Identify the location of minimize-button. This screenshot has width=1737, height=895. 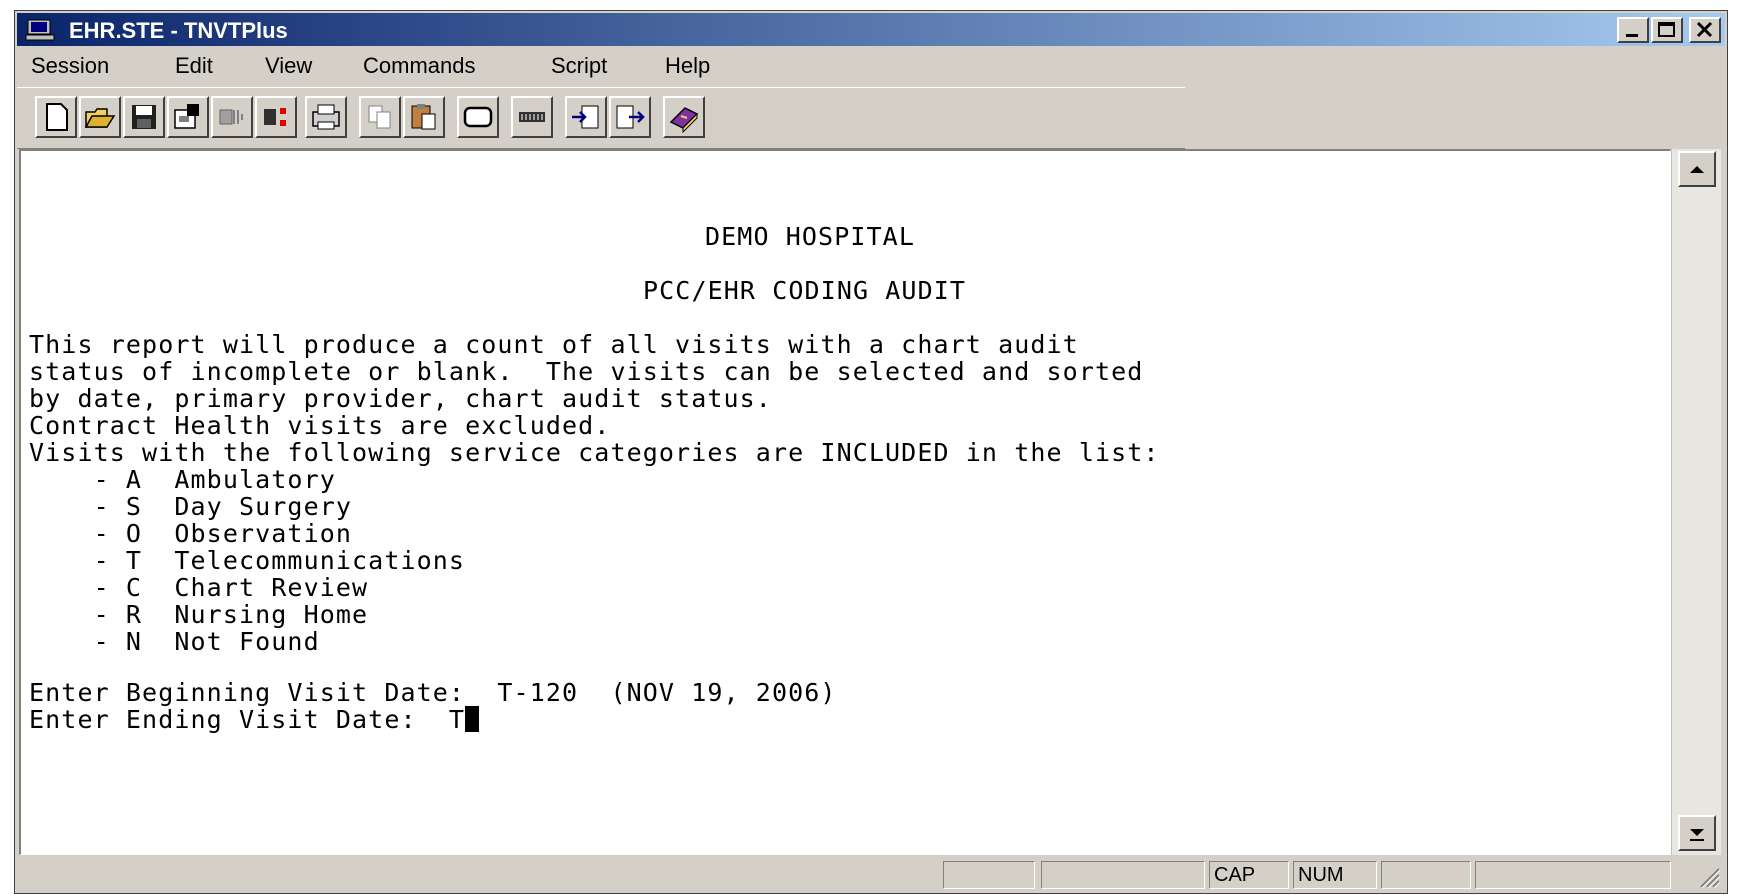
(1633, 30).